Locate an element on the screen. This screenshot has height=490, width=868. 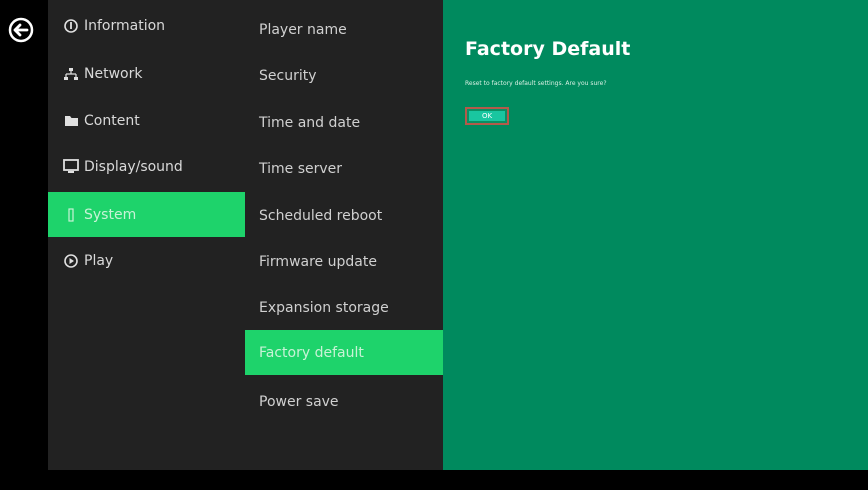
menu-item-label: Network is located at coordinates (113, 73).